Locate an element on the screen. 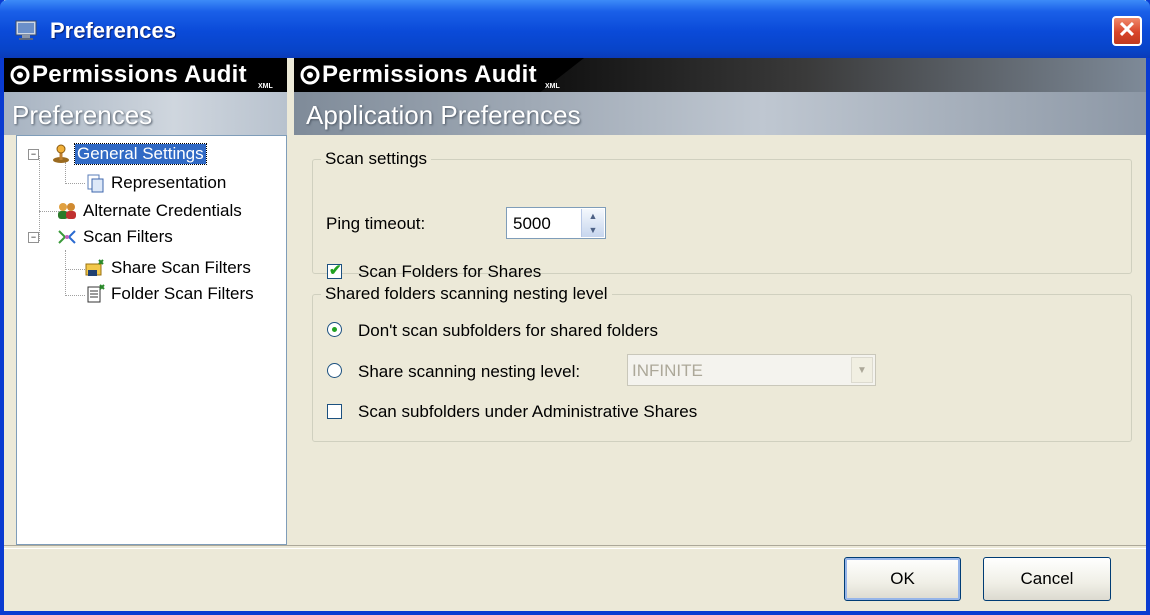 The width and height of the screenshot is (1150, 615). right-panel-title: Application Preferences is located at coordinates (443, 115).